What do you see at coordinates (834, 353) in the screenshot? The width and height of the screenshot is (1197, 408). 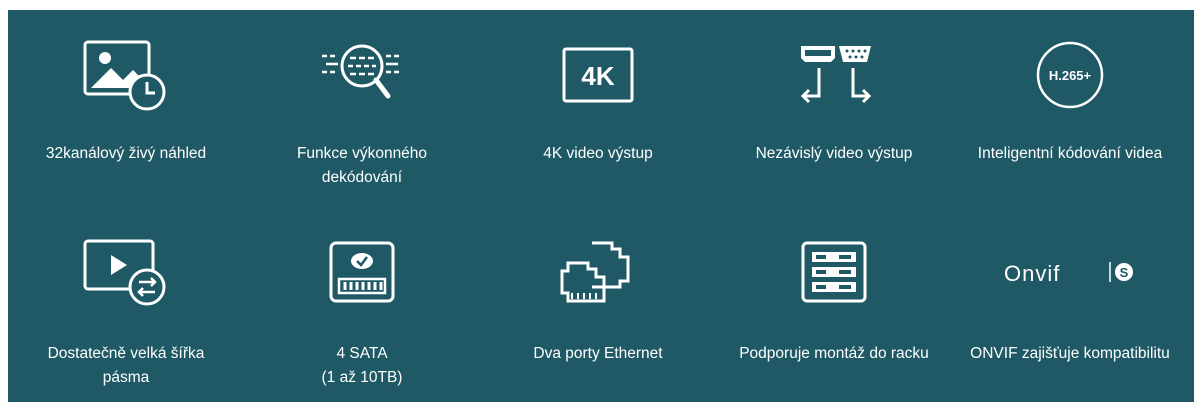 I see `feature-label: Podporuje montáž do racku` at bounding box center [834, 353].